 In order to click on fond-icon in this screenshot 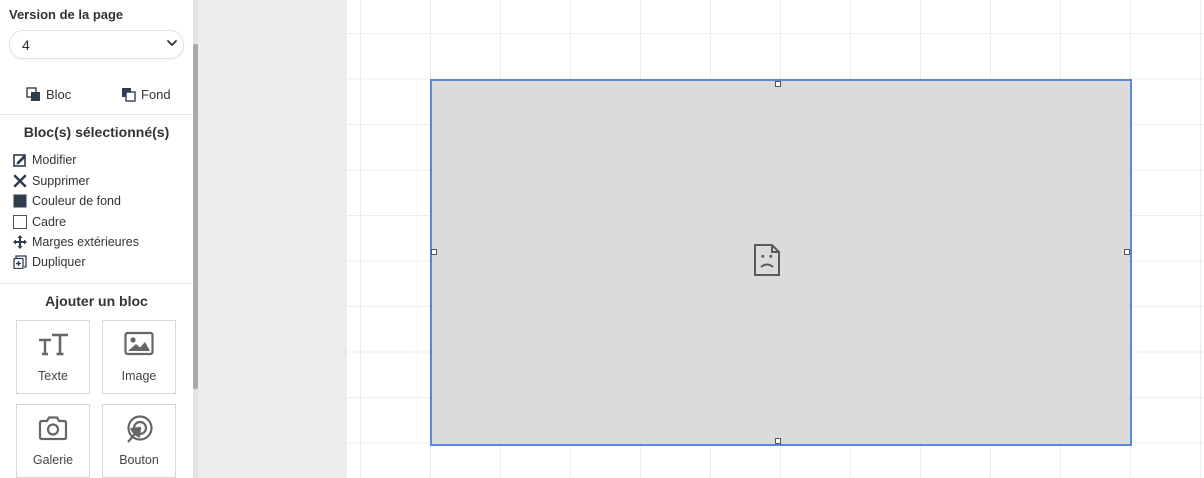, I will do `click(129, 94)`.